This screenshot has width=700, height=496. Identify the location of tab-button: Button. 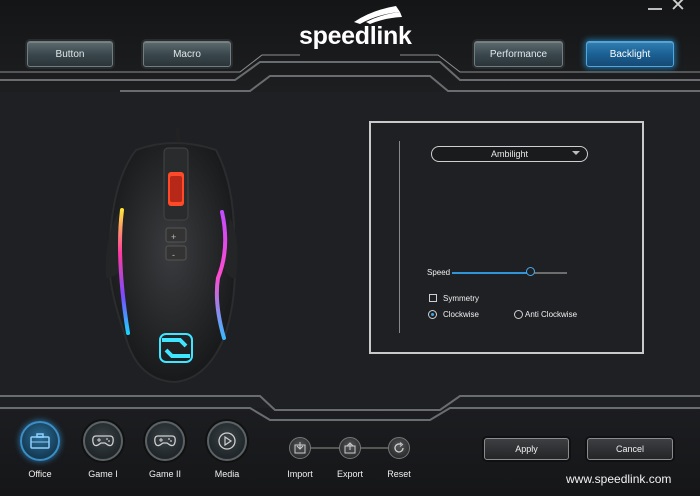
(70, 54).